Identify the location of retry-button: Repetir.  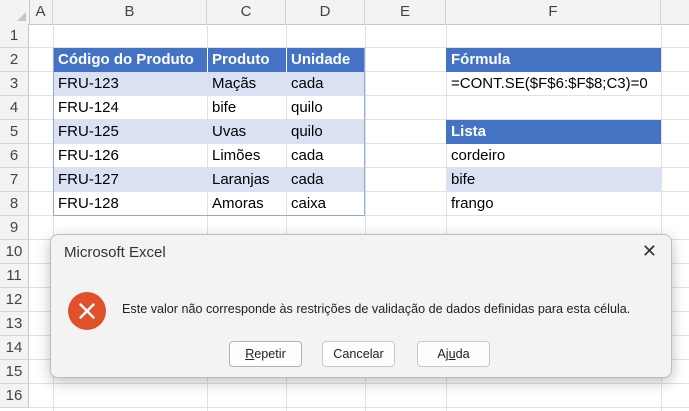
(265, 354).